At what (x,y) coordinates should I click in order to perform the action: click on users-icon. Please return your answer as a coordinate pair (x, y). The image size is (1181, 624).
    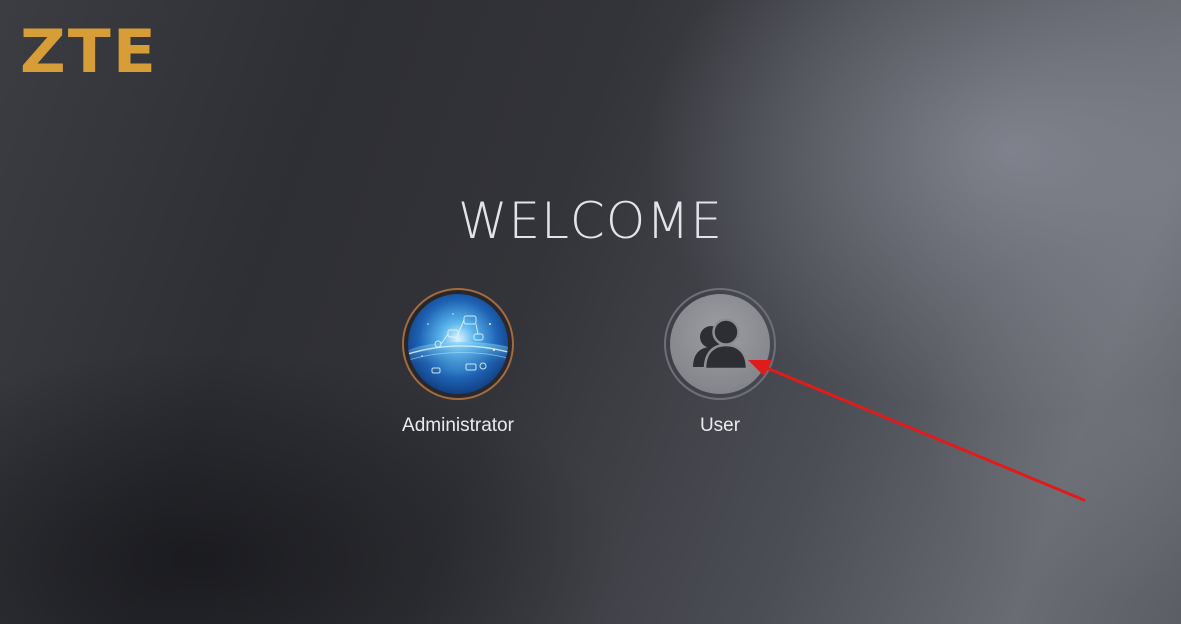
    Looking at the image, I should click on (720, 344).